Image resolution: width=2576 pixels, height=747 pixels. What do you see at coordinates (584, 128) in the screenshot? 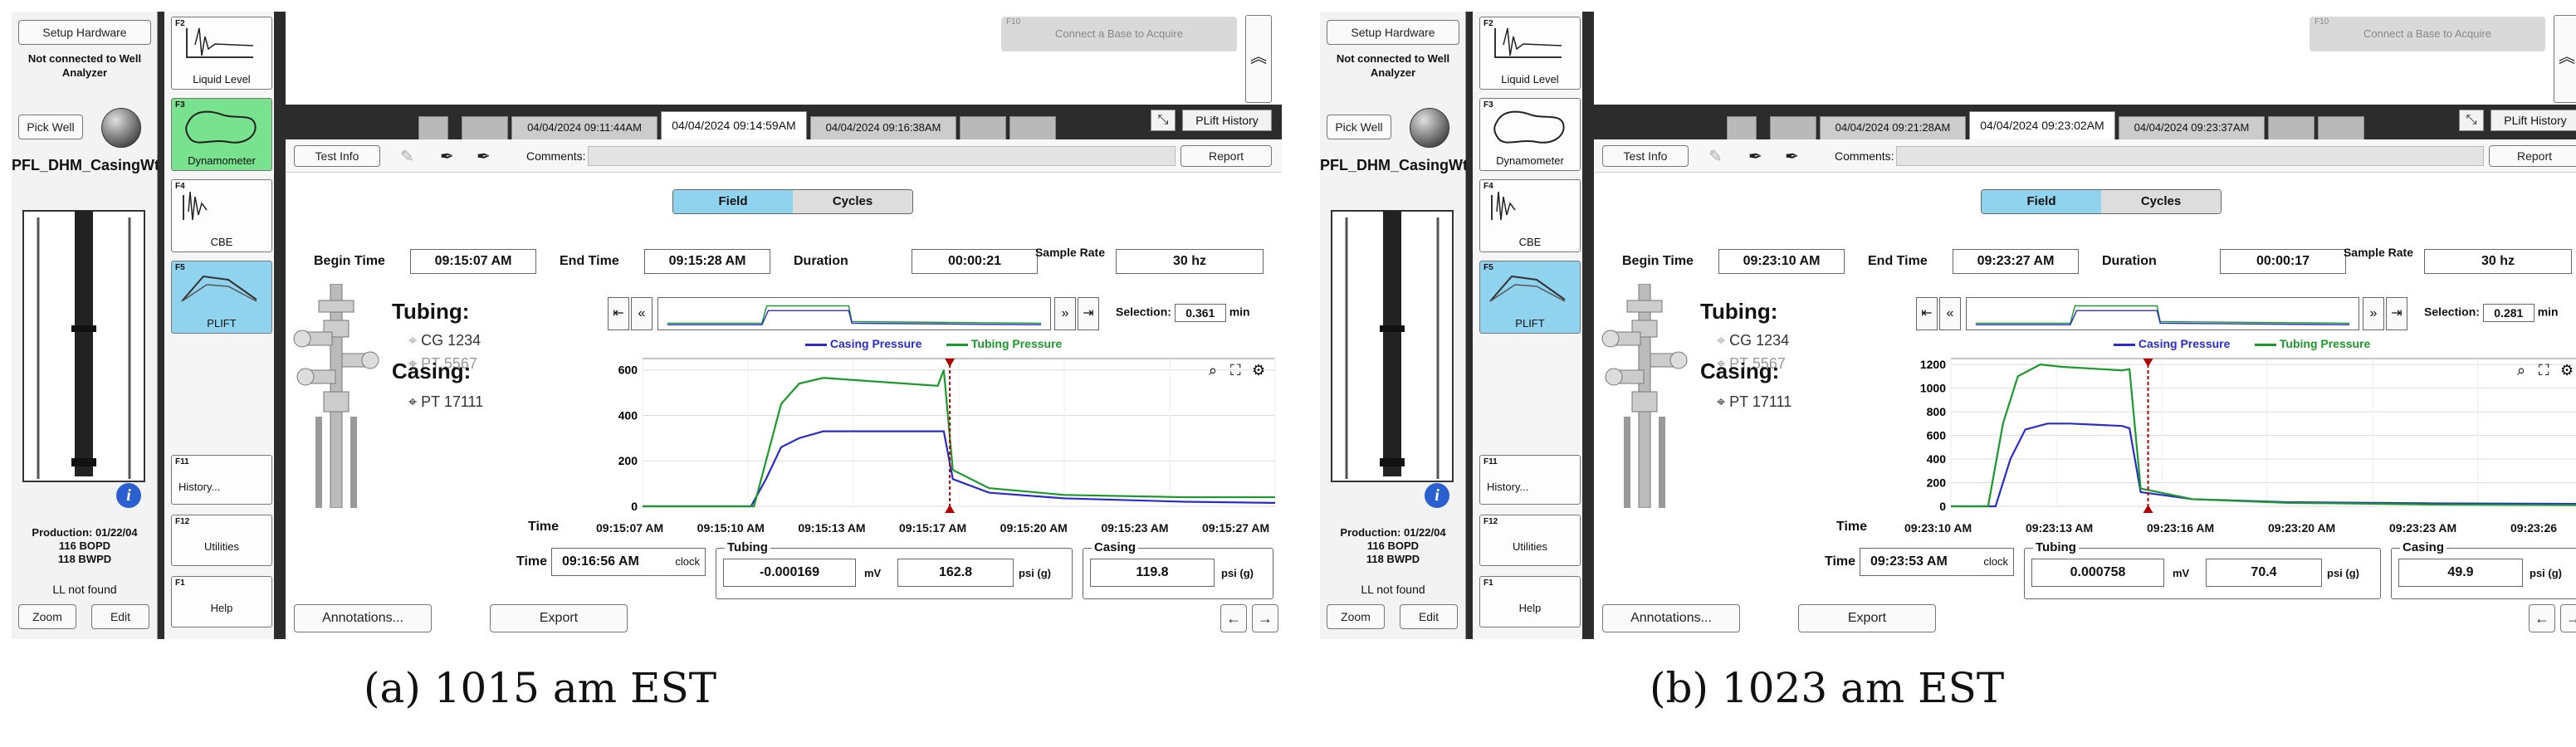
I see `tab-test-1: 04/04/2024 09:11:44AM` at bounding box center [584, 128].